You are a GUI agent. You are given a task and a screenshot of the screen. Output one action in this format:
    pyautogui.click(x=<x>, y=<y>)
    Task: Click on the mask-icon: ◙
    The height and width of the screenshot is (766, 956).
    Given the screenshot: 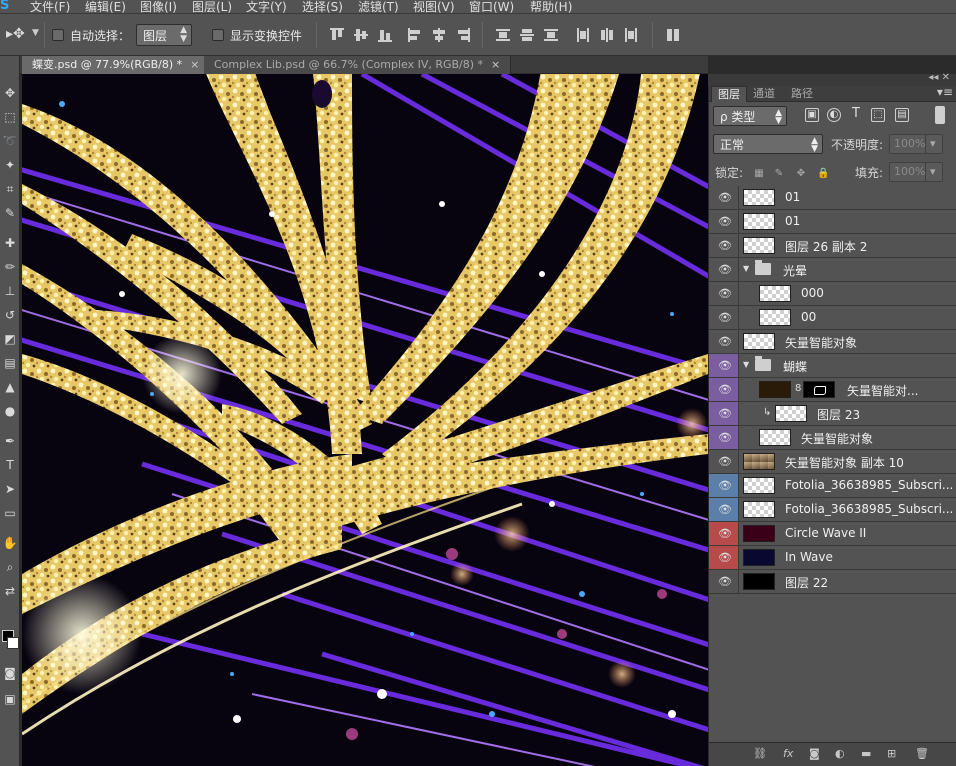 What is the action you would take?
    pyautogui.click(x=814, y=753)
    